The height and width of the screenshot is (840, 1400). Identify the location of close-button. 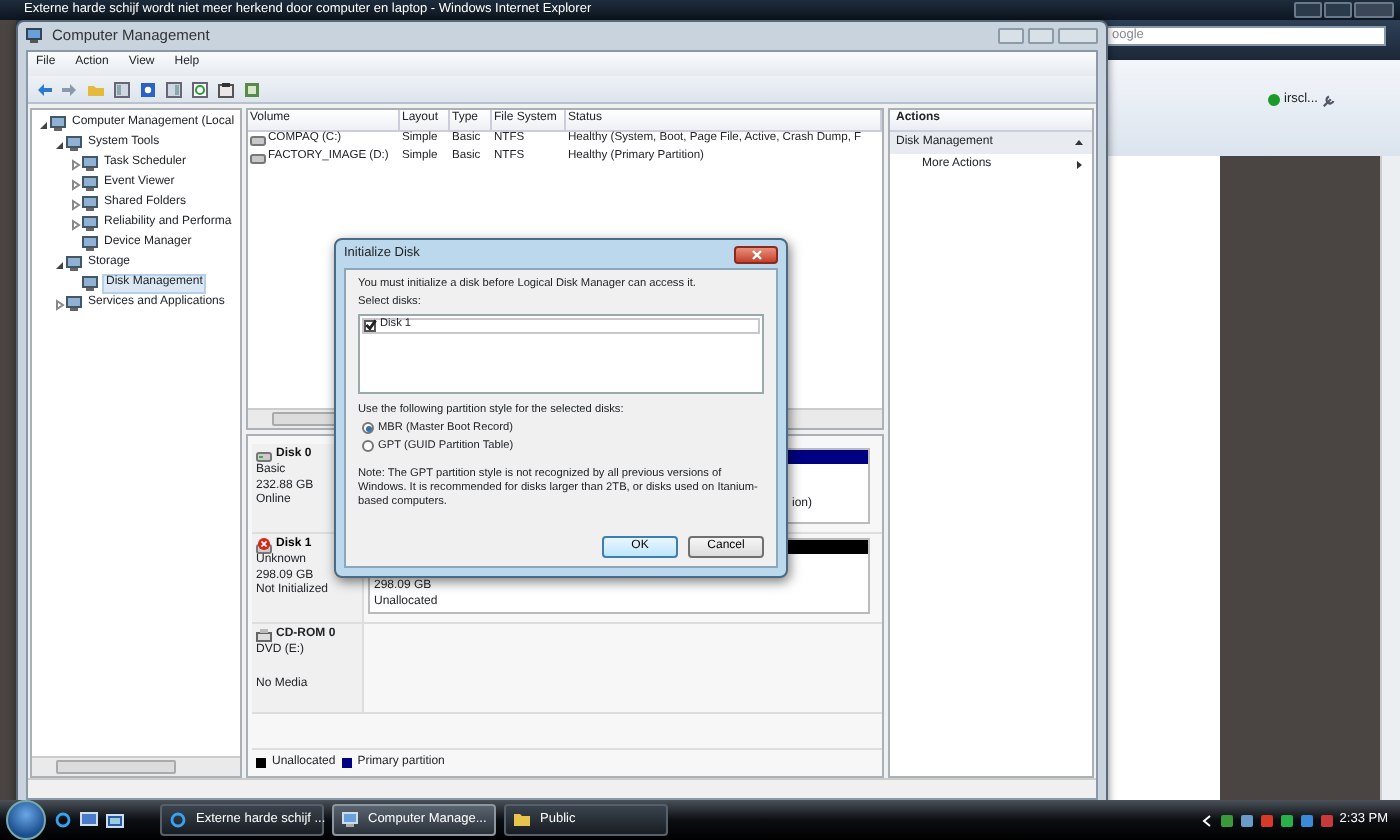
(756, 254).